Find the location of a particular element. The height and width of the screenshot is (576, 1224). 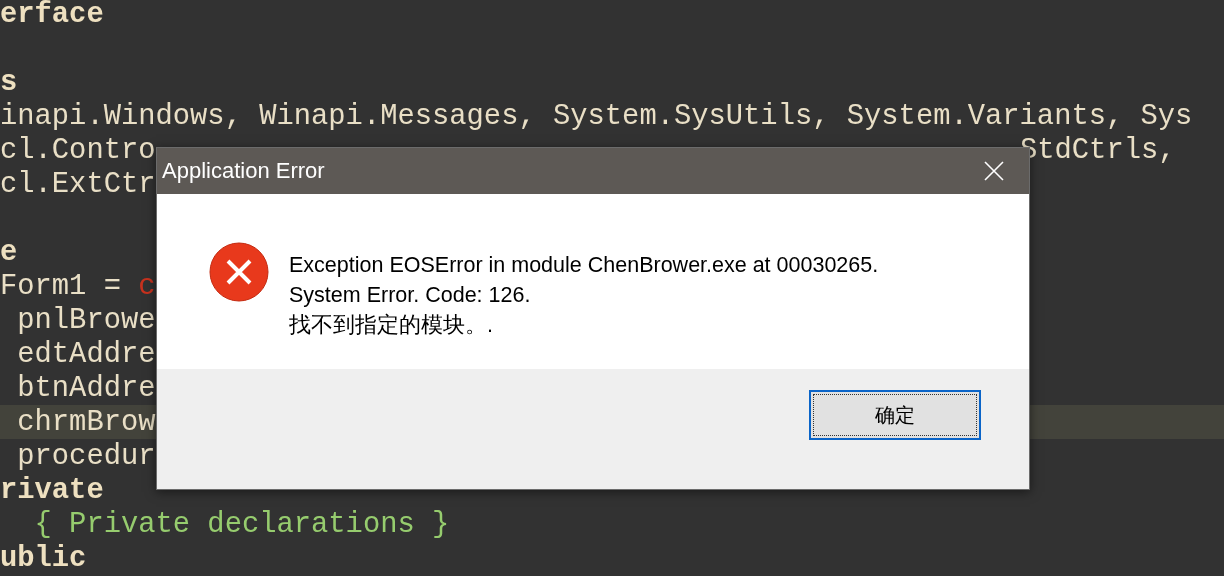

code-text: Form1 = is located at coordinates (61, 286).